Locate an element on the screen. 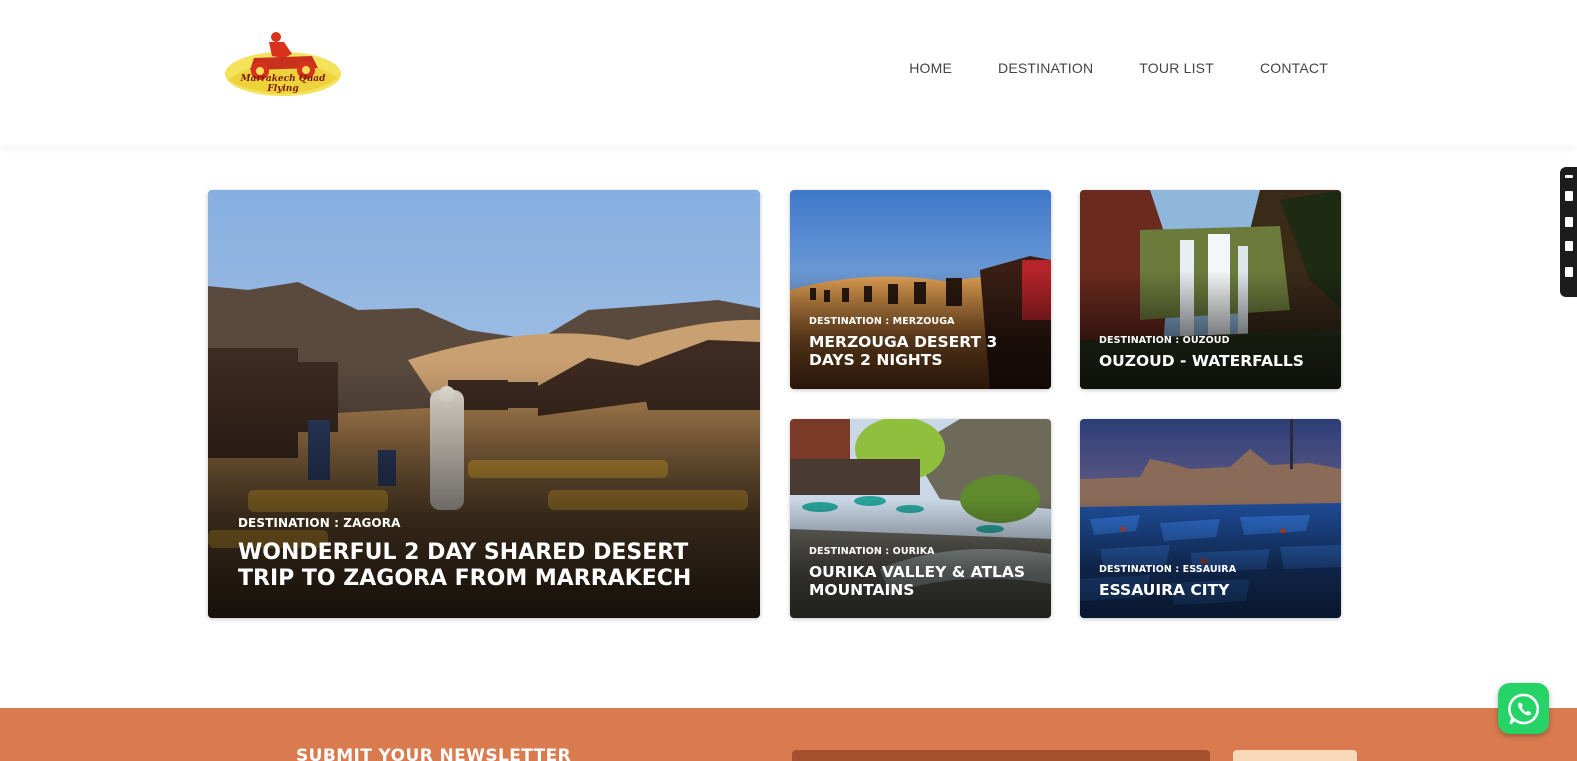  whatsapp-icon is located at coordinates (1523, 708).